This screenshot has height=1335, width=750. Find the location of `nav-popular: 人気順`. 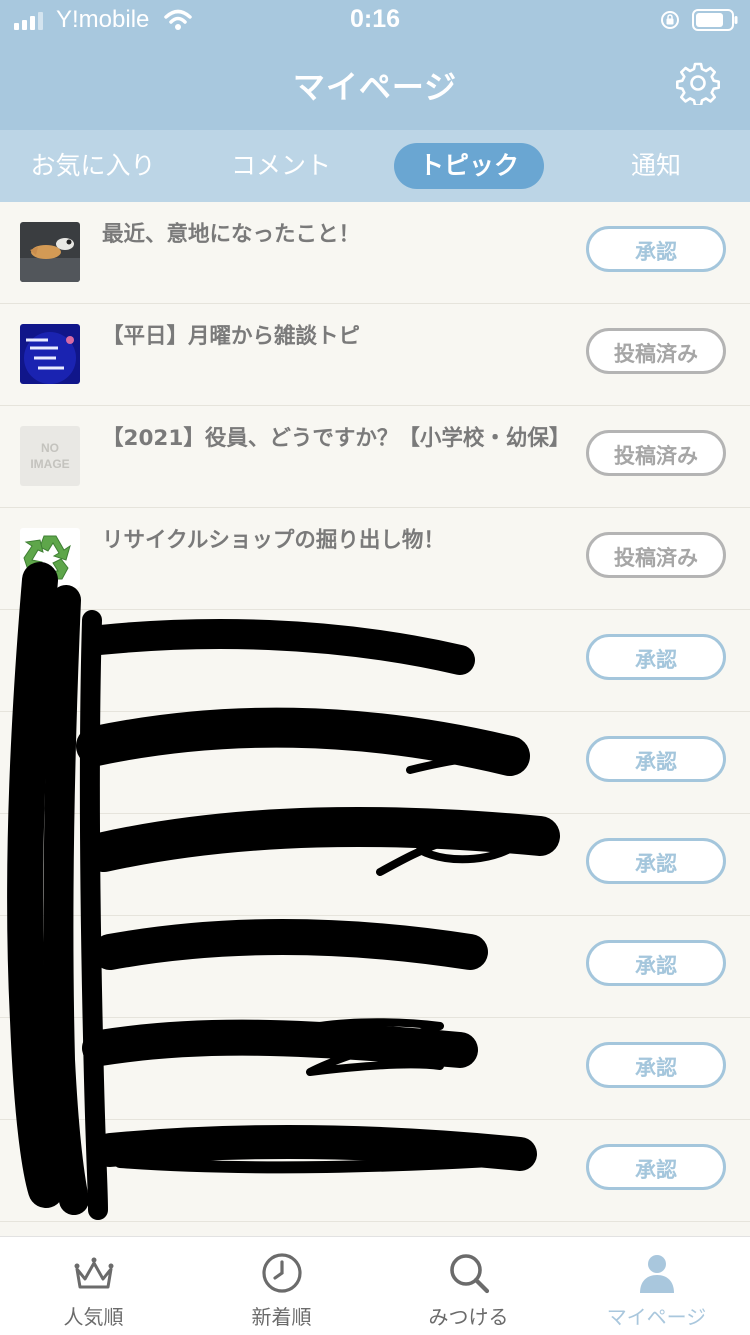

nav-popular: 人気順 is located at coordinates (93, 1286).